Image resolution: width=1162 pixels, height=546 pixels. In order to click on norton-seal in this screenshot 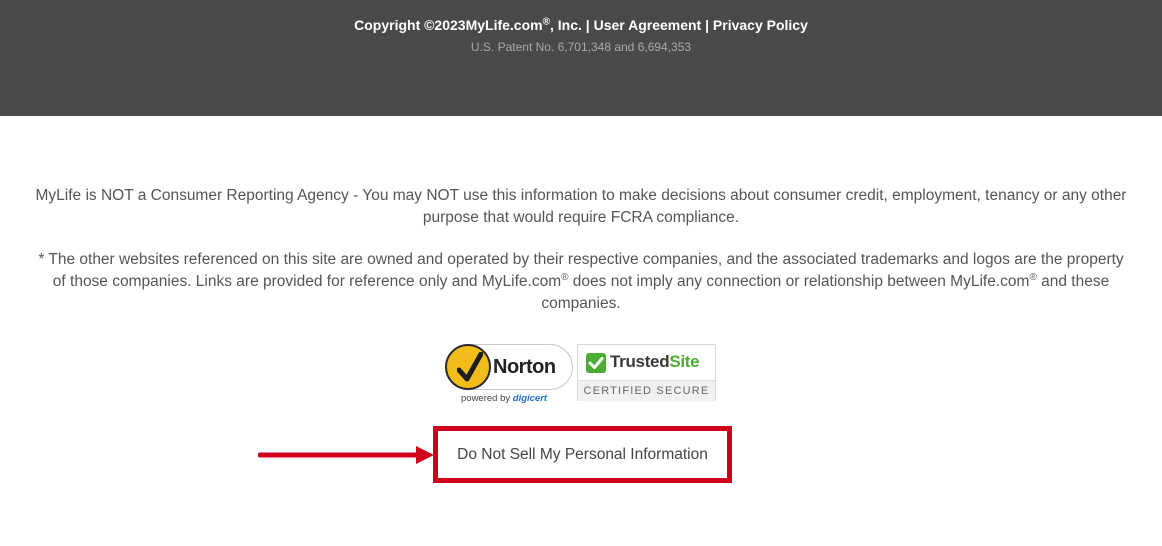, I will do `click(468, 367)`.